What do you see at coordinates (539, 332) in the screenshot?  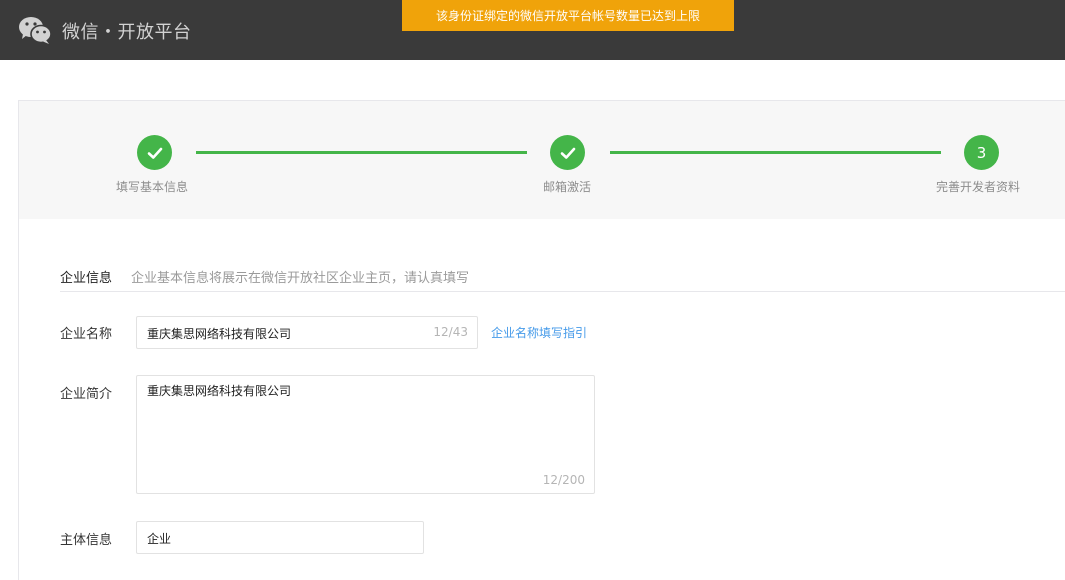 I see `company-name-guide-link: 企业名称填写指引` at bounding box center [539, 332].